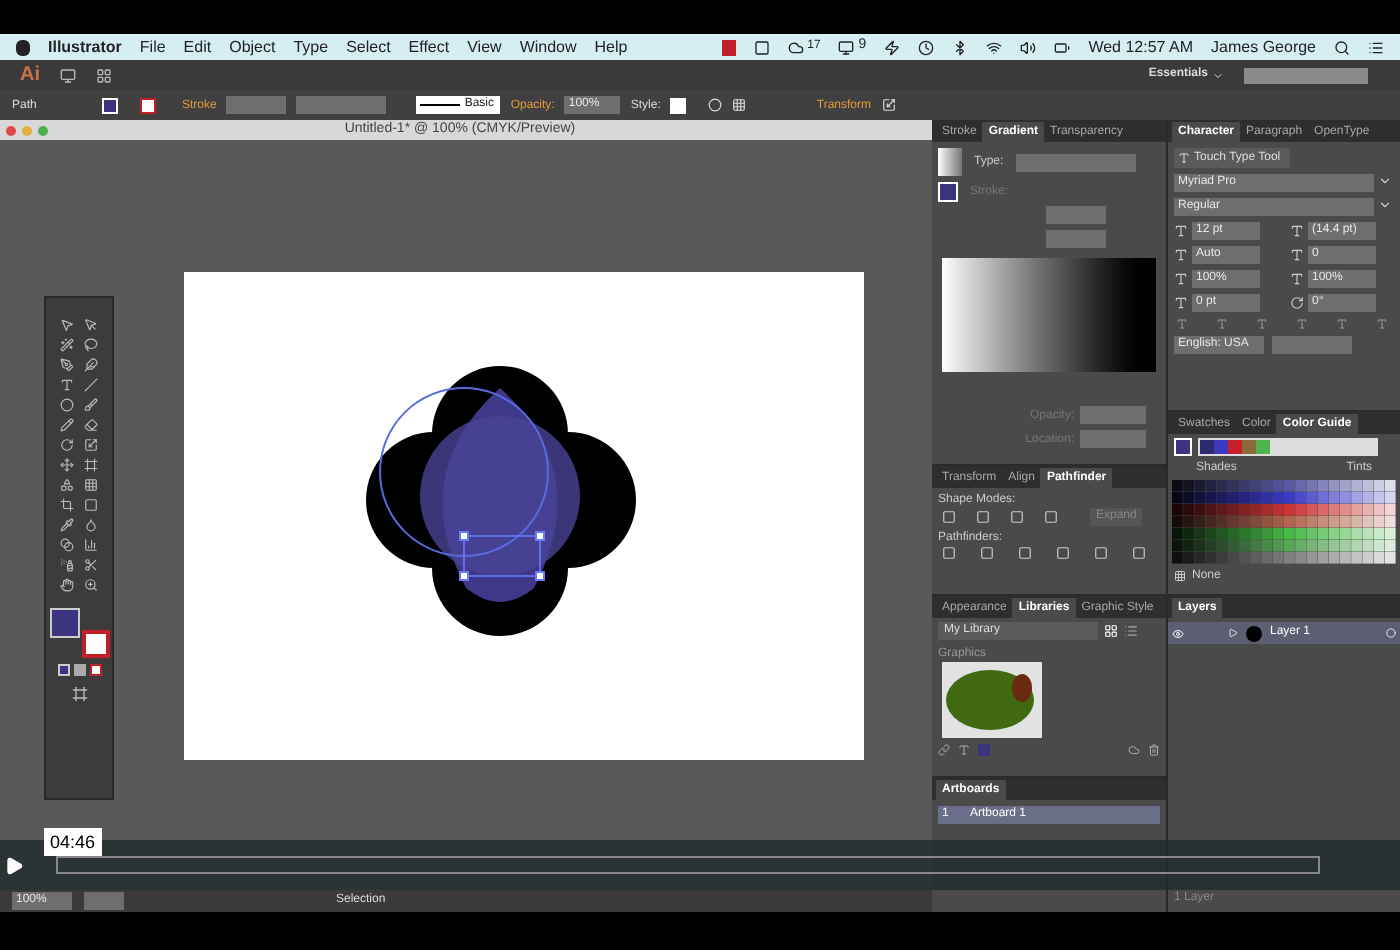  What do you see at coordinates (1076, 239) in the screenshot?
I see `aspect-field` at bounding box center [1076, 239].